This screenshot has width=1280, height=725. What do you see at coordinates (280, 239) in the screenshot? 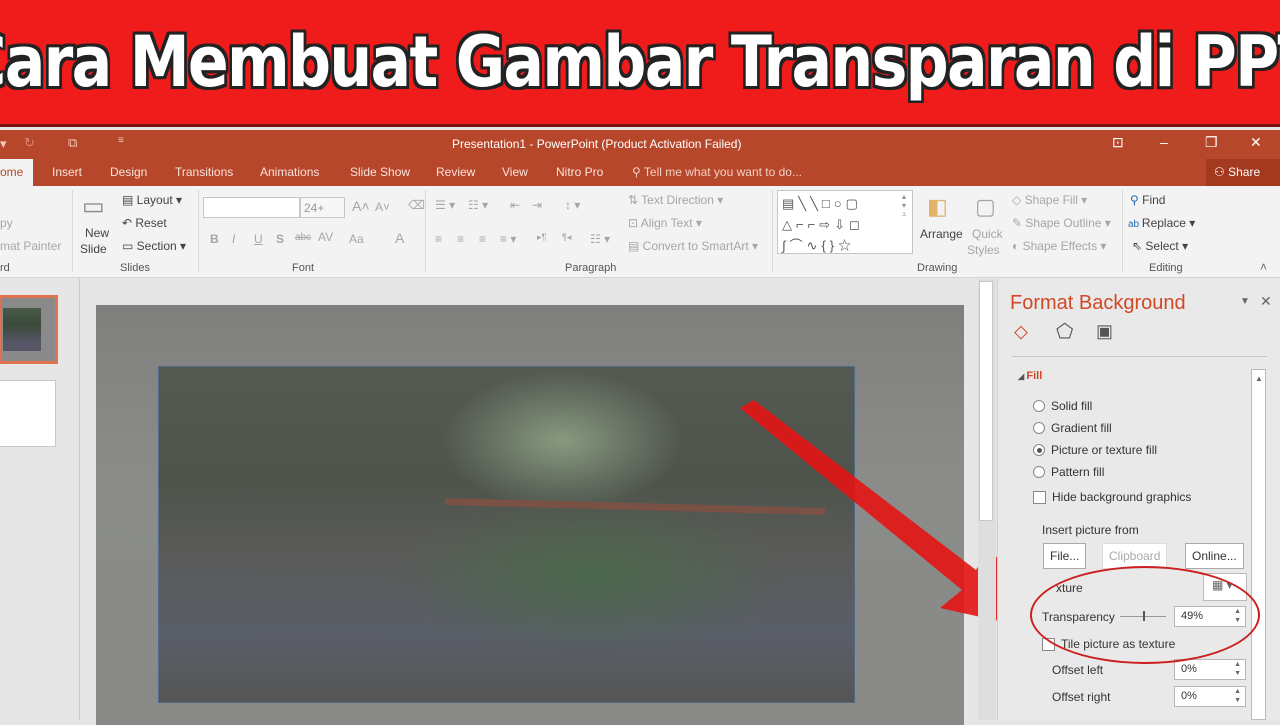
I see `shadow-button: S` at bounding box center [280, 239].